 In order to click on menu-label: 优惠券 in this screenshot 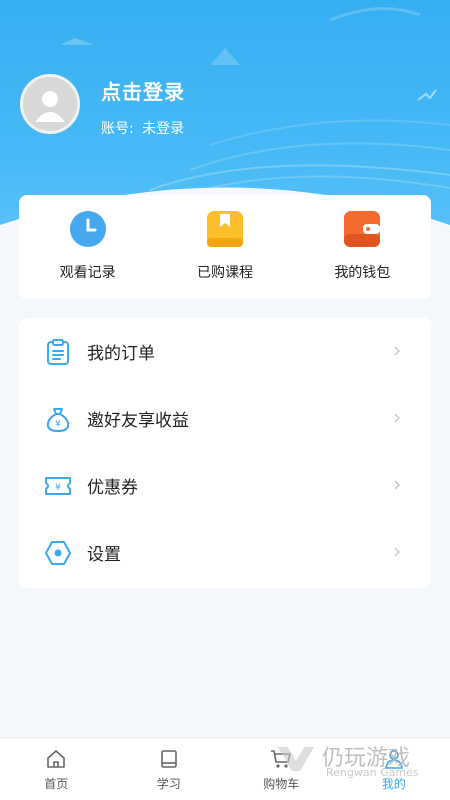, I will do `click(112, 488)`.